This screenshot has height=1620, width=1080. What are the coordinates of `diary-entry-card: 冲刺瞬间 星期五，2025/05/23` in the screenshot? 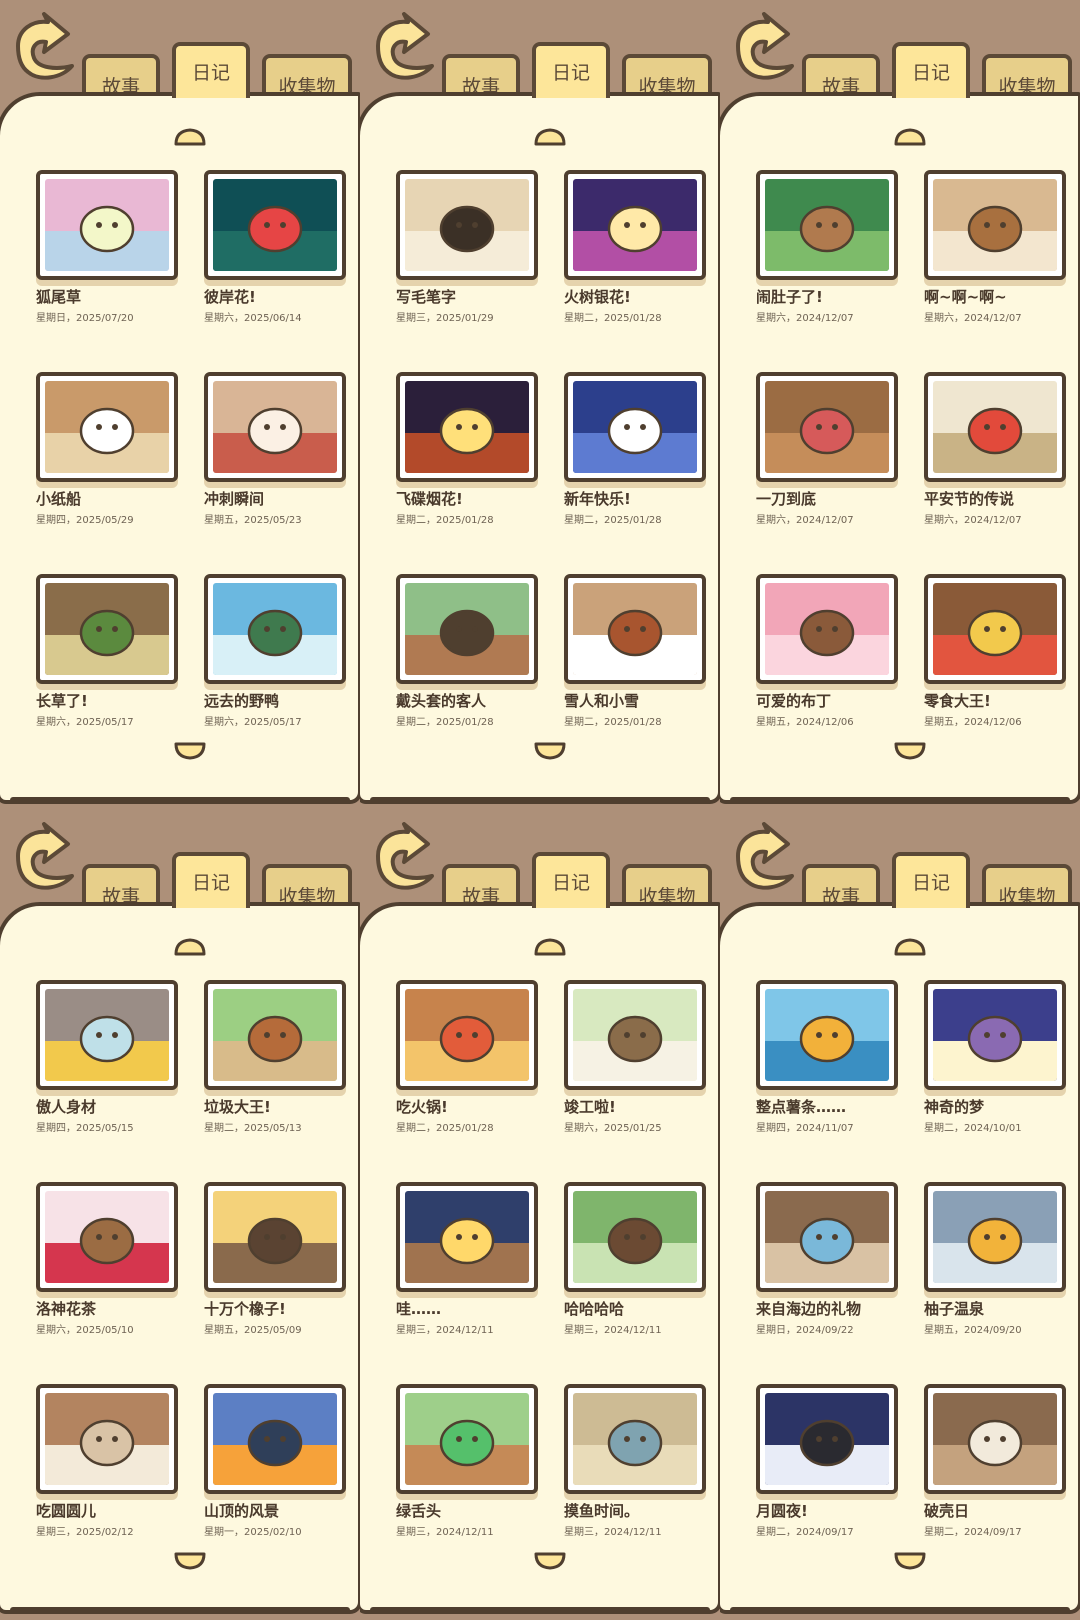 It's located at (275, 449).